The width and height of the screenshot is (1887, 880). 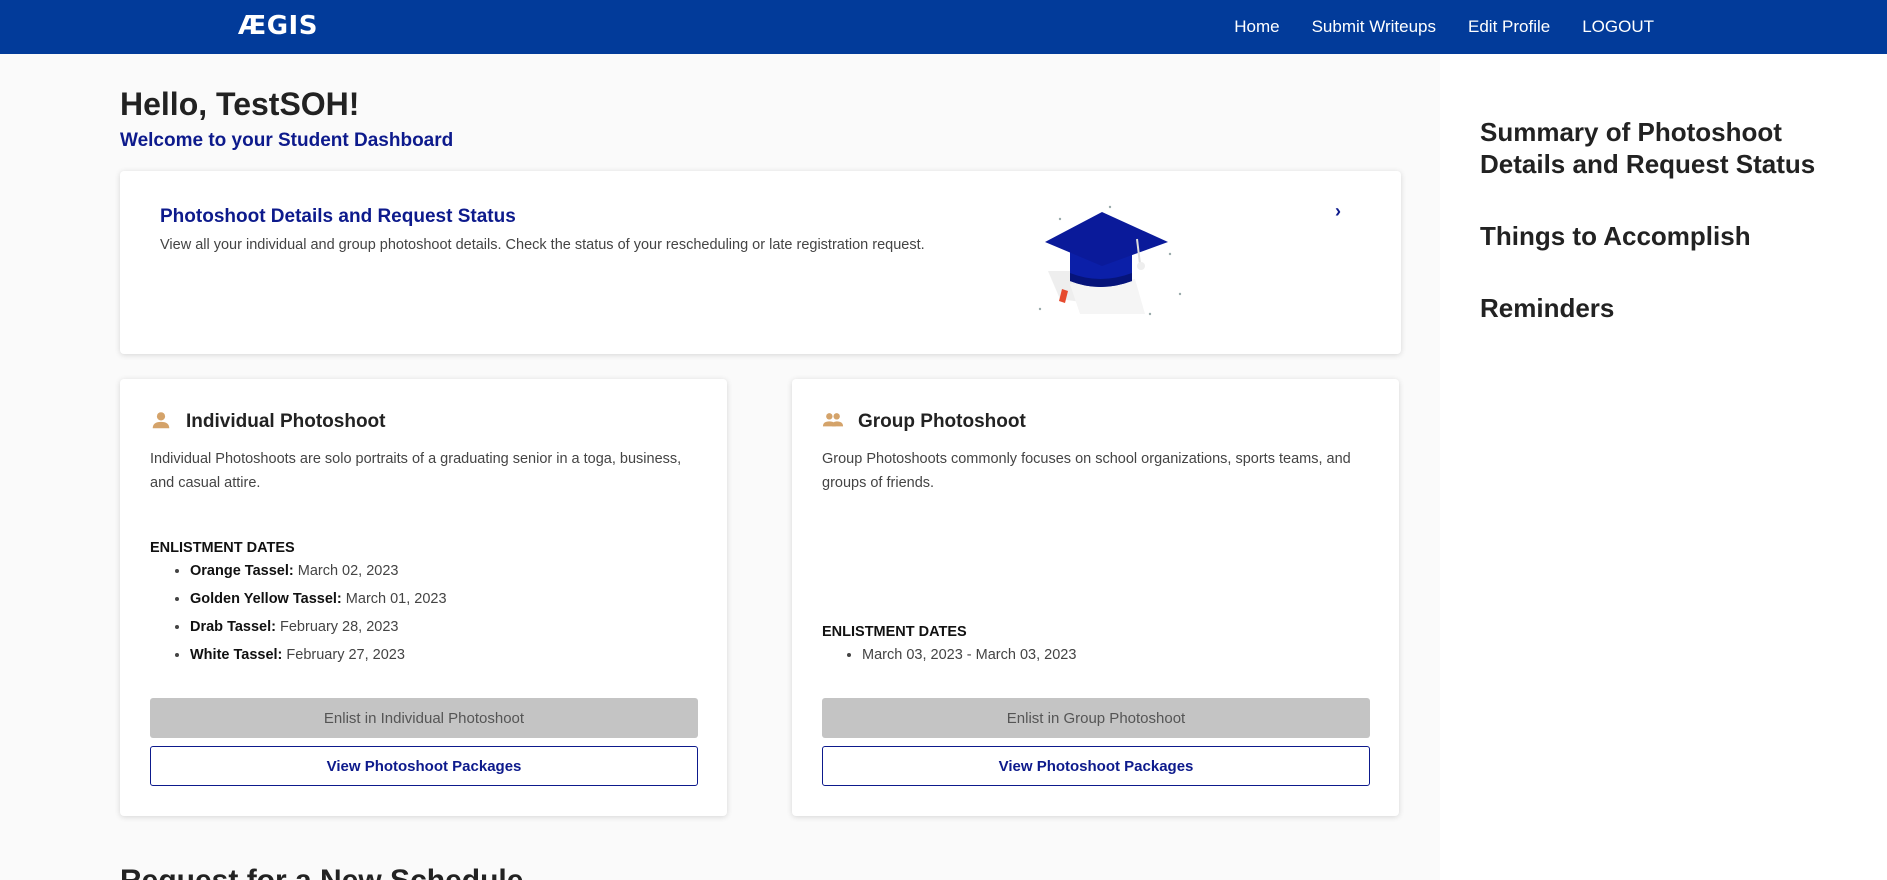 What do you see at coordinates (339, 627) in the screenshot?
I see `tassel-date: February 28, 2023` at bounding box center [339, 627].